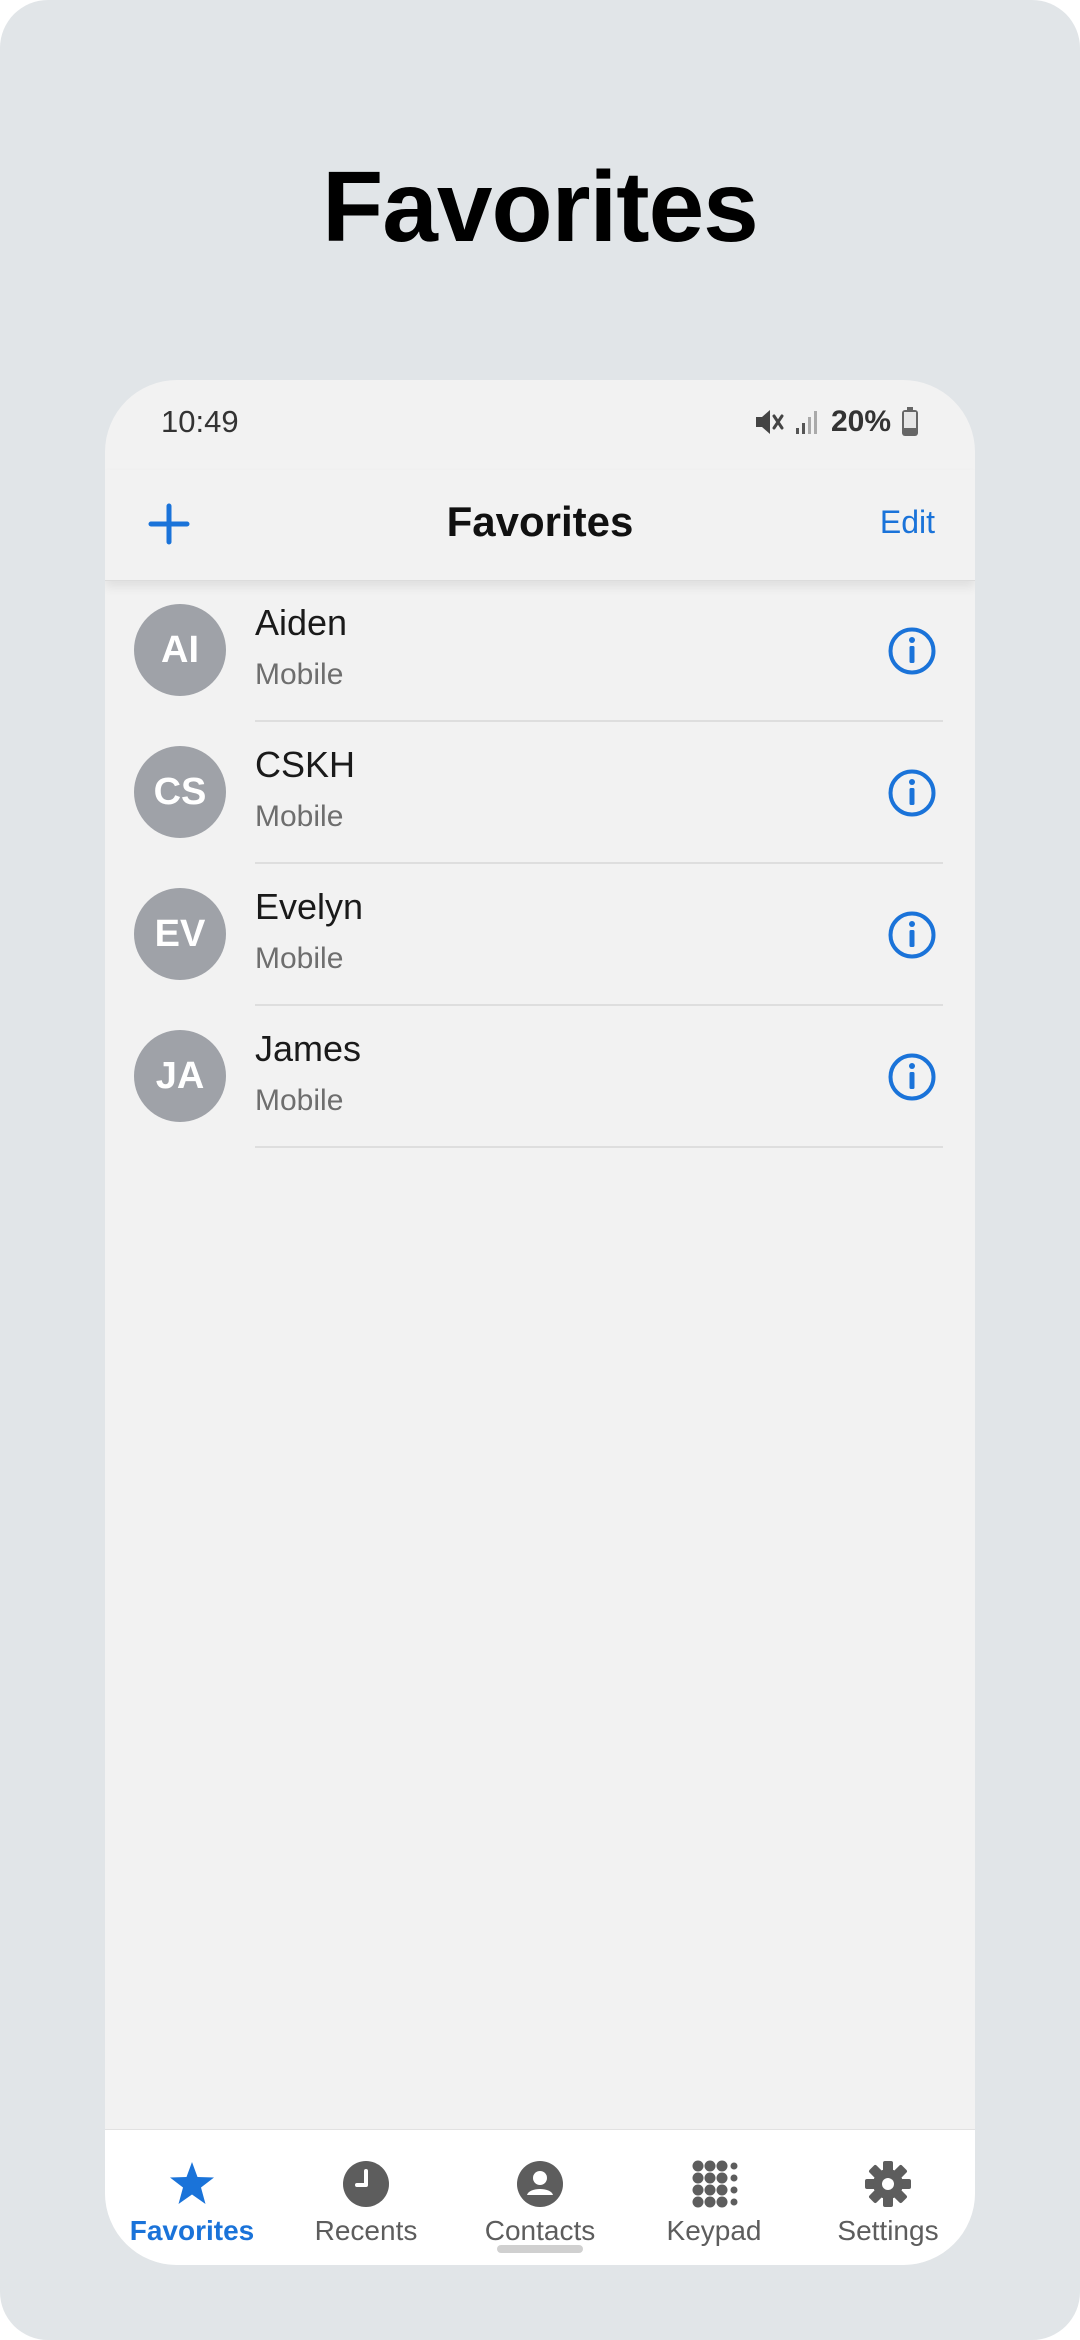  I want to click on battery-percent: 20%, so click(860, 421).